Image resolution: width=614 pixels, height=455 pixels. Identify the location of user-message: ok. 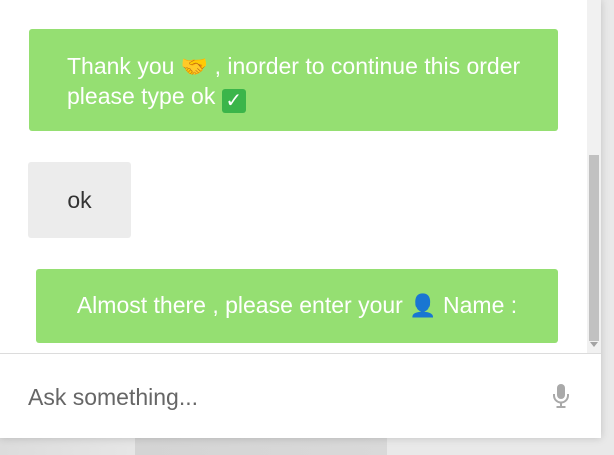
(79, 200).